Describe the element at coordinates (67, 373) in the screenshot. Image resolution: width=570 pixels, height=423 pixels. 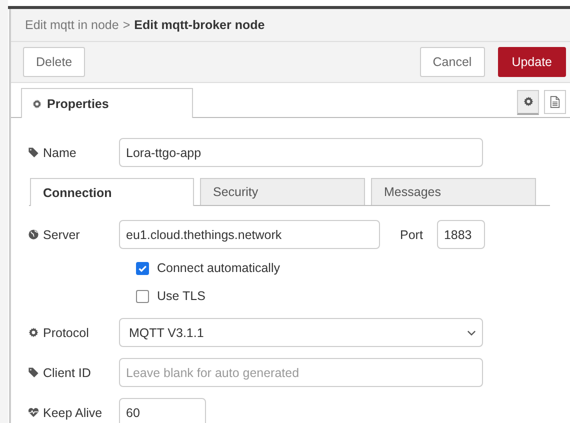
I see `field-label: Client ID` at that location.